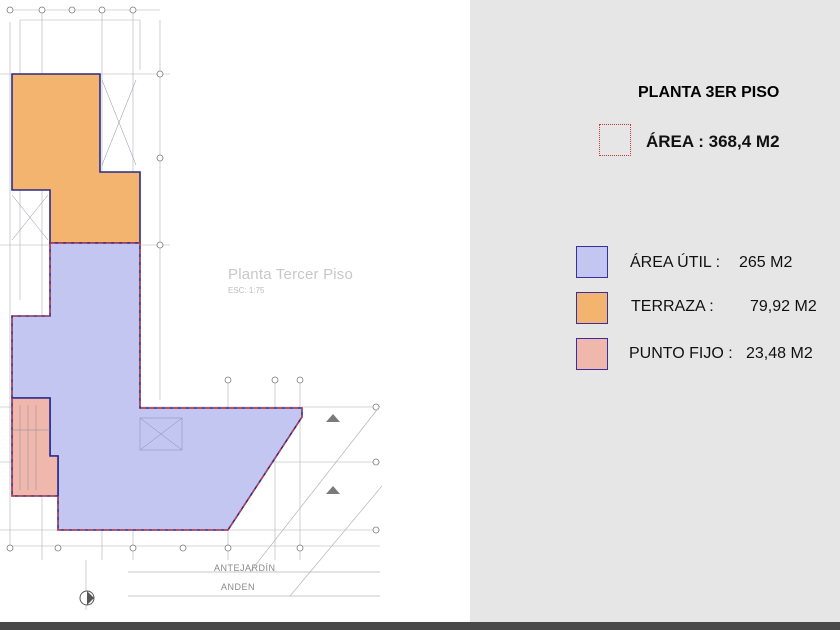 This screenshot has height=630, width=840. I want to click on bottom-border, so click(420, 626).